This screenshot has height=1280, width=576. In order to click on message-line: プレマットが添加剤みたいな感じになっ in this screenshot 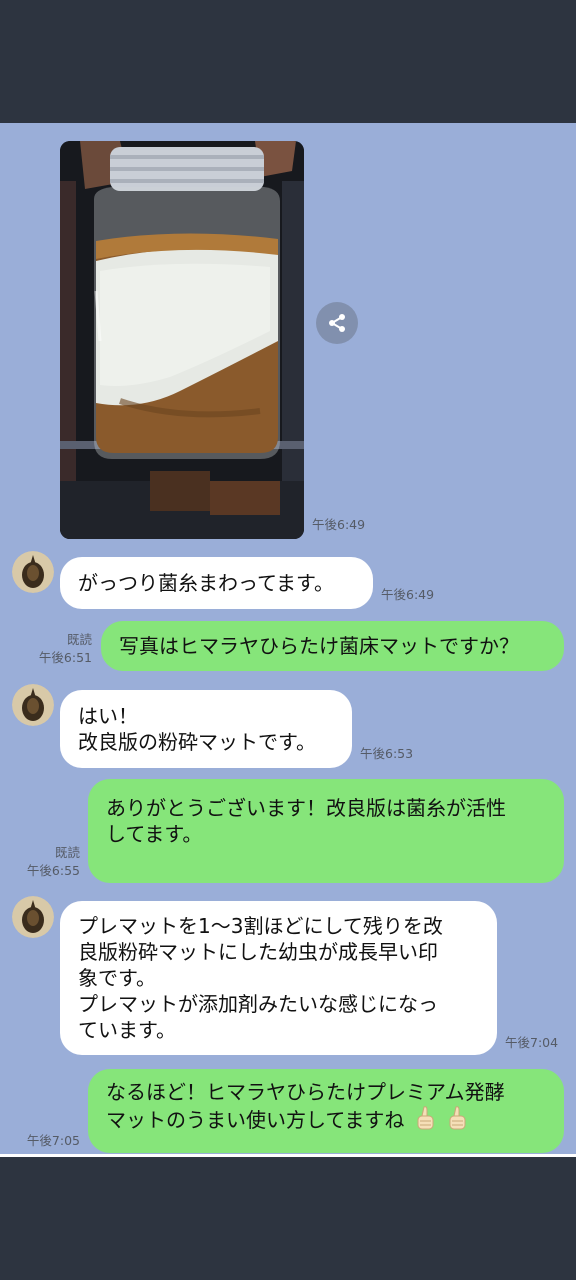, I will do `click(258, 1004)`.